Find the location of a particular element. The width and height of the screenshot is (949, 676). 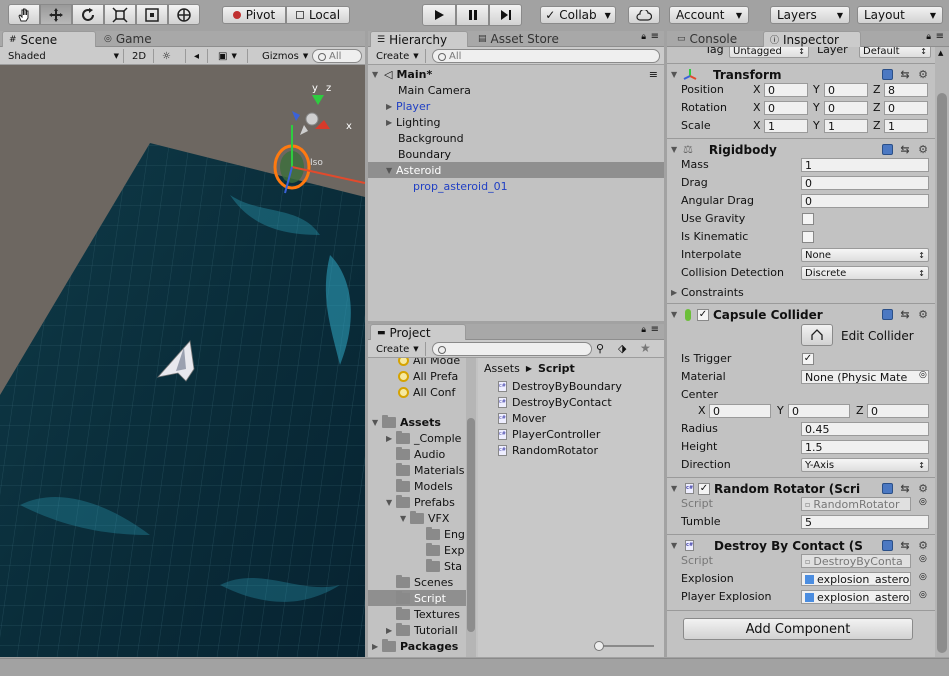

hierarchy-item-boundary: Boundary is located at coordinates (424, 154).